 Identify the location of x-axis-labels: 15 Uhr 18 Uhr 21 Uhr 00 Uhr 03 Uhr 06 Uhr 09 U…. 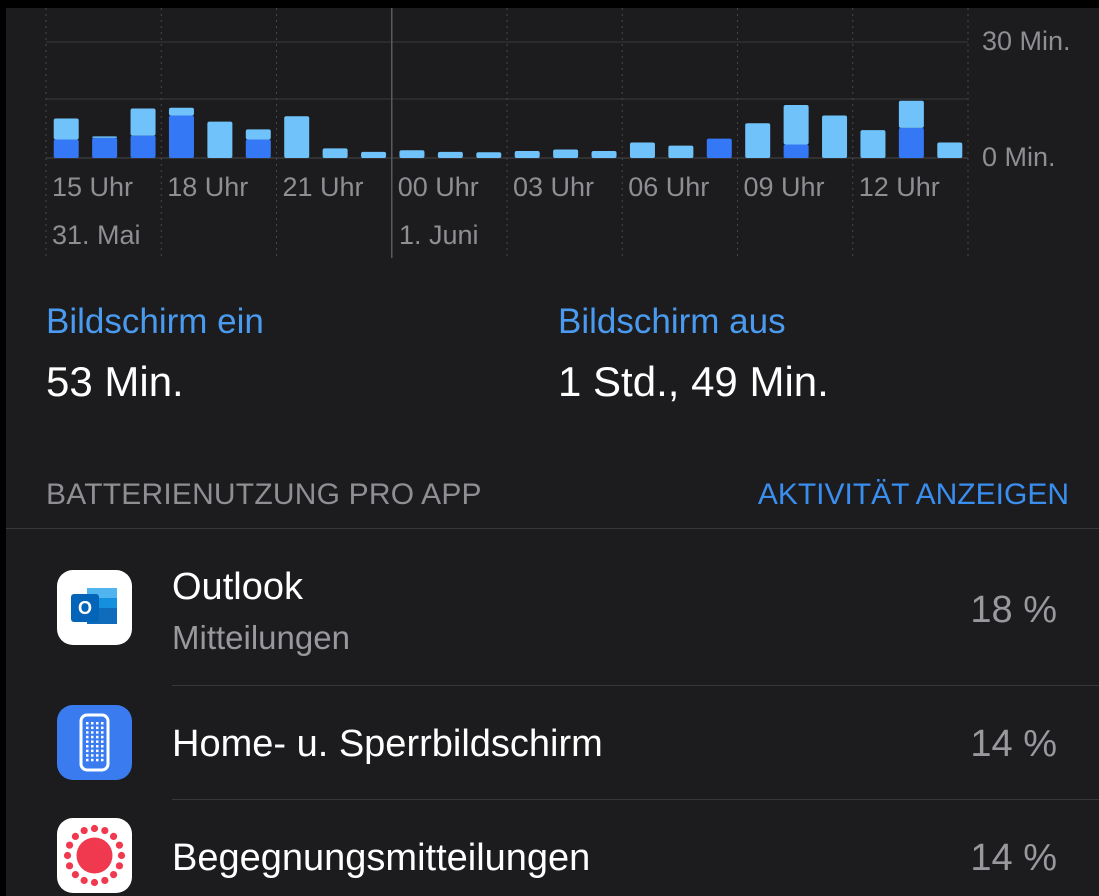
(496, 187).